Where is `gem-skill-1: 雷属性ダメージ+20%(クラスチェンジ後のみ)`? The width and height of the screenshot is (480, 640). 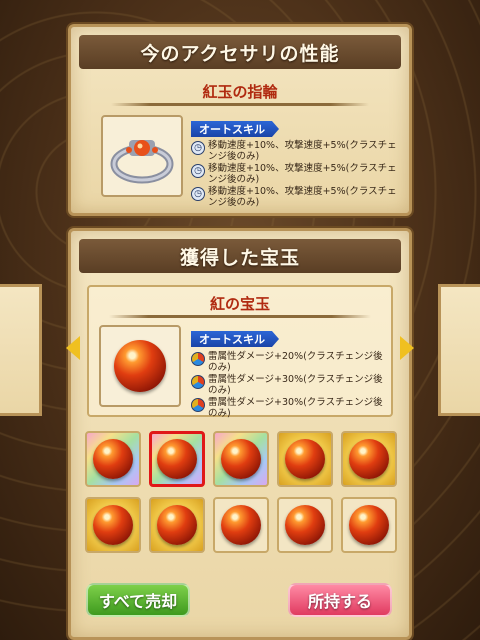
gem-skill-1: 雷属性ダメージ+20%(クラスチェンジ後のみ) is located at coordinates (288, 362).